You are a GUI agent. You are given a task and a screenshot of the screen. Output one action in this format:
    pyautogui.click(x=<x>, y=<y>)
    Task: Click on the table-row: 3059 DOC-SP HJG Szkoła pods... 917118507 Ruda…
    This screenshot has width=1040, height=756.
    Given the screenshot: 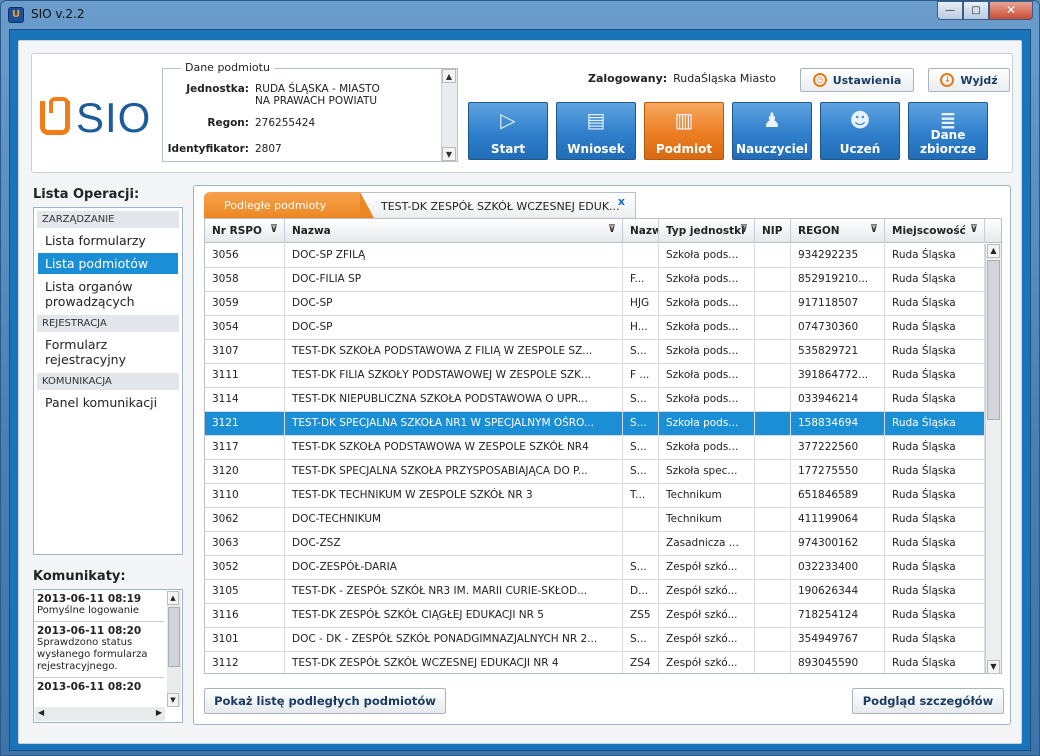 What is the action you would take?
    pyautogui.click(x=596, y=304)
    